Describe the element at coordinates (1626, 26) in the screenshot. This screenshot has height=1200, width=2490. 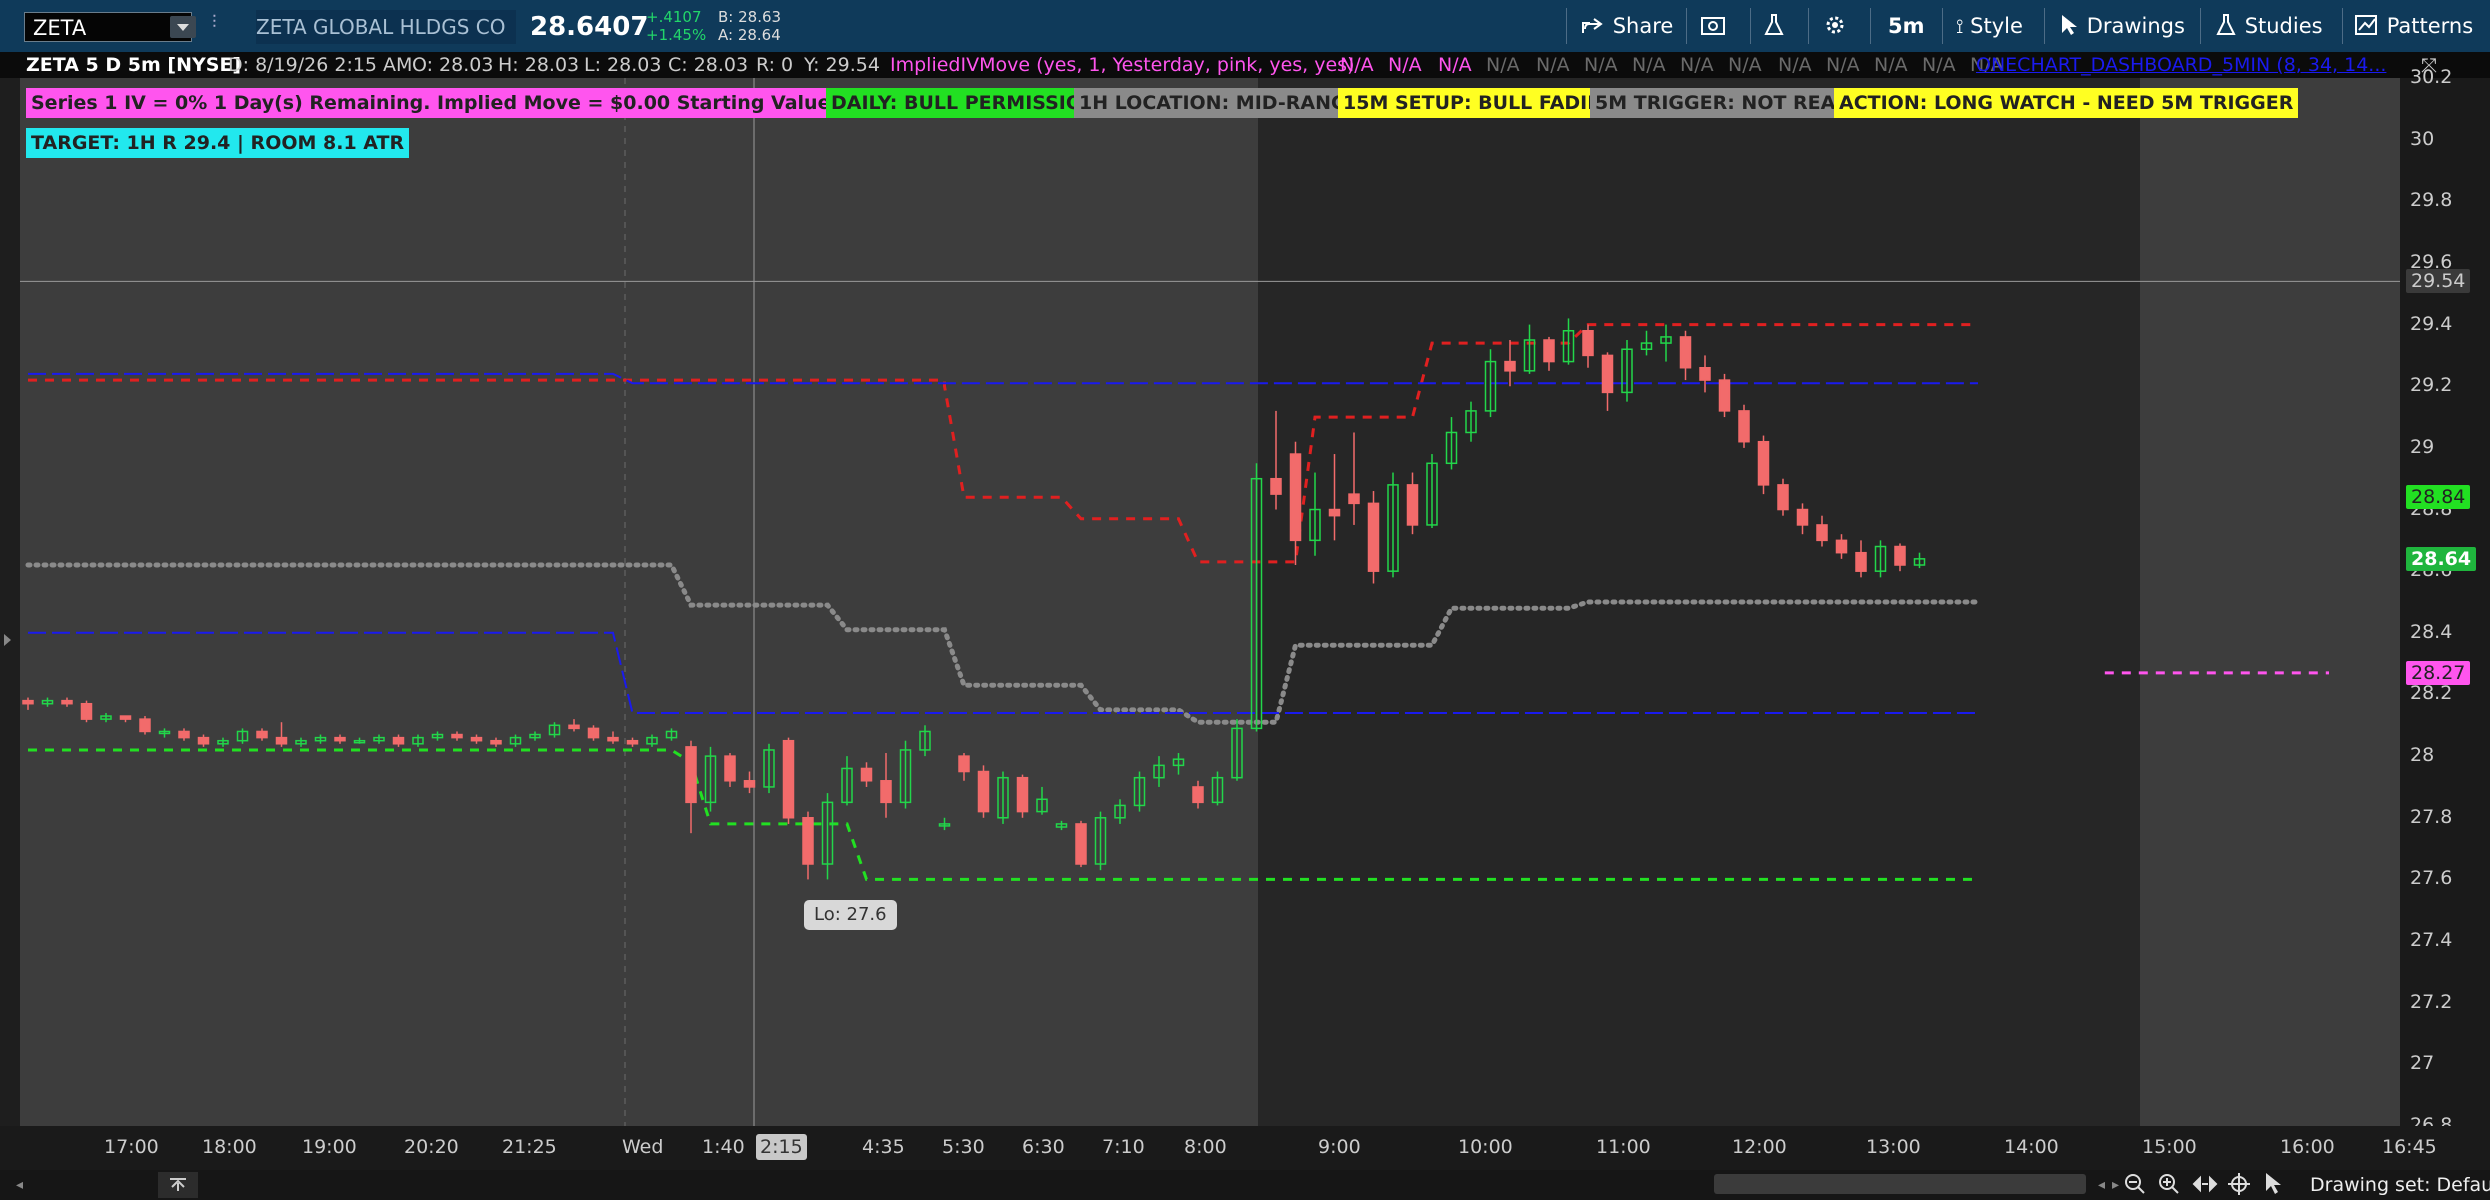
I see `share-button: Share` at that location.